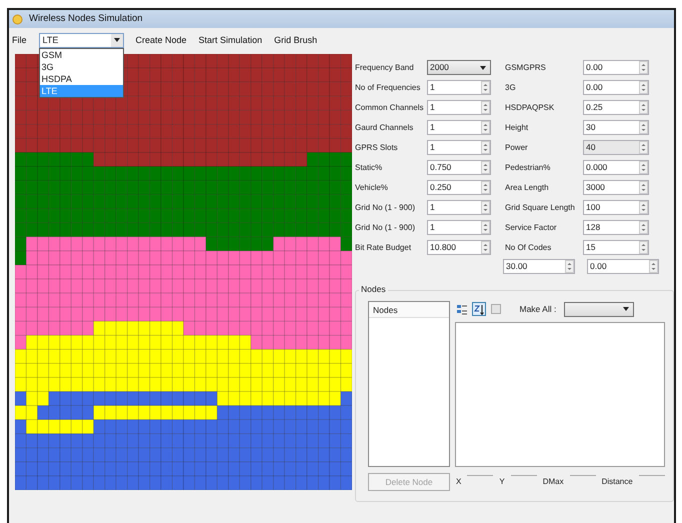 The width and height of the screenshot is (682, 523). Describe the element at coordinates (409, 310) in the screenshot. I see `list-header: Nodes` at that location.